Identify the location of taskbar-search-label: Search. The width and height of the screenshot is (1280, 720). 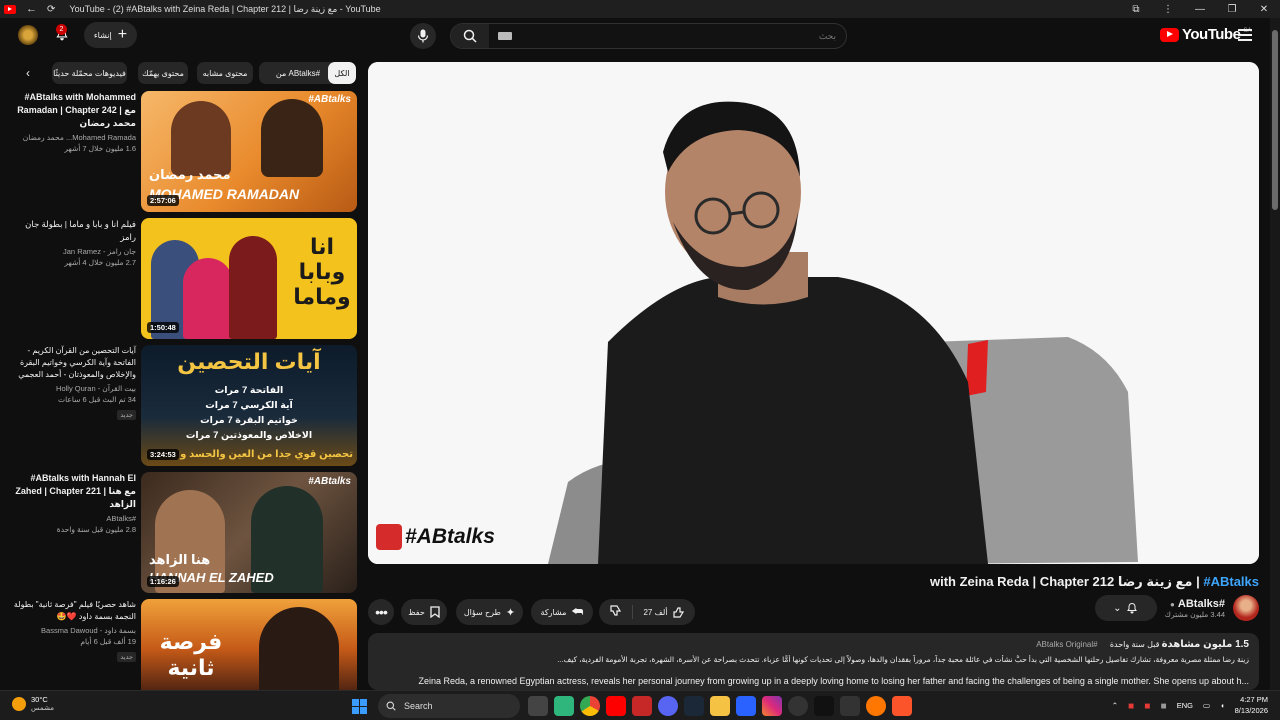
(418, 706).